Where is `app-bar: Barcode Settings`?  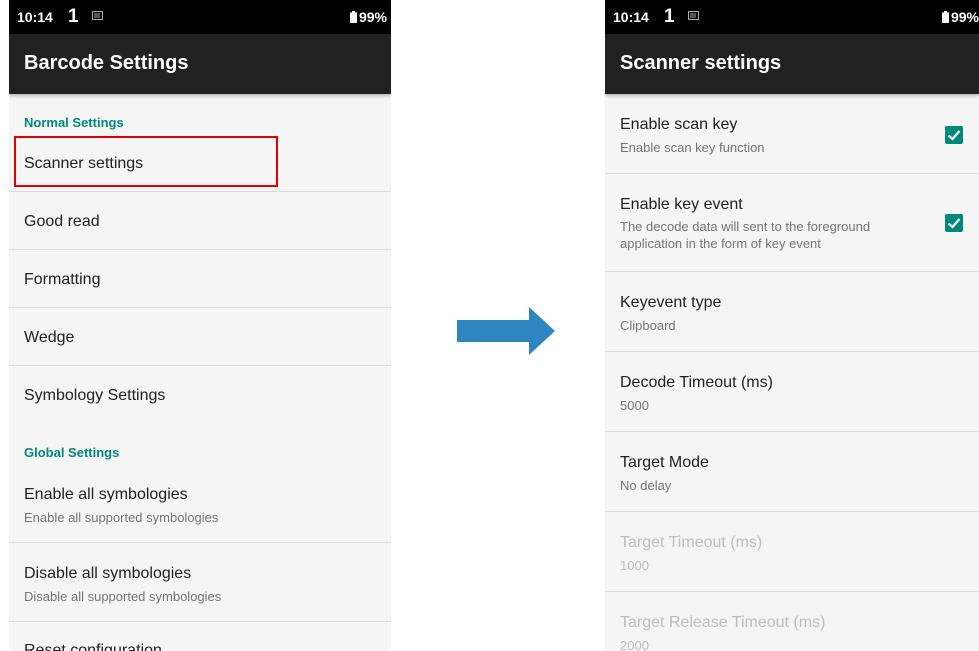 app-bar: Barcode Settings is located at coordinates (200, 64).